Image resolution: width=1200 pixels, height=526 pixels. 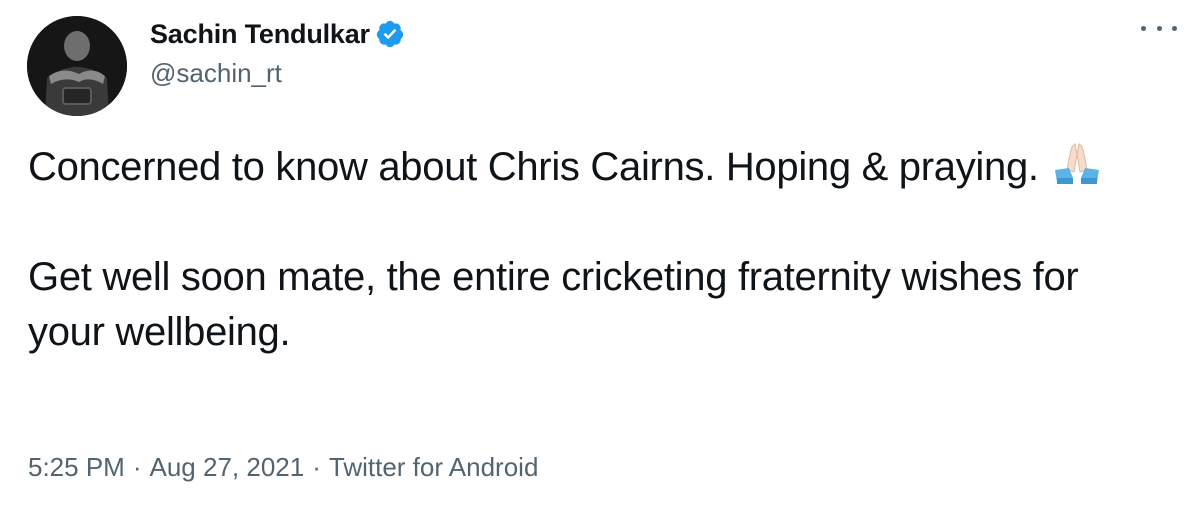 I want to click on folded-hands-emoji, so click(x=1076, y=163).